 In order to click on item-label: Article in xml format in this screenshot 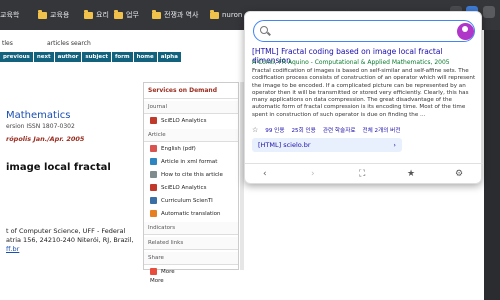, I will do `click(189, 161)`.